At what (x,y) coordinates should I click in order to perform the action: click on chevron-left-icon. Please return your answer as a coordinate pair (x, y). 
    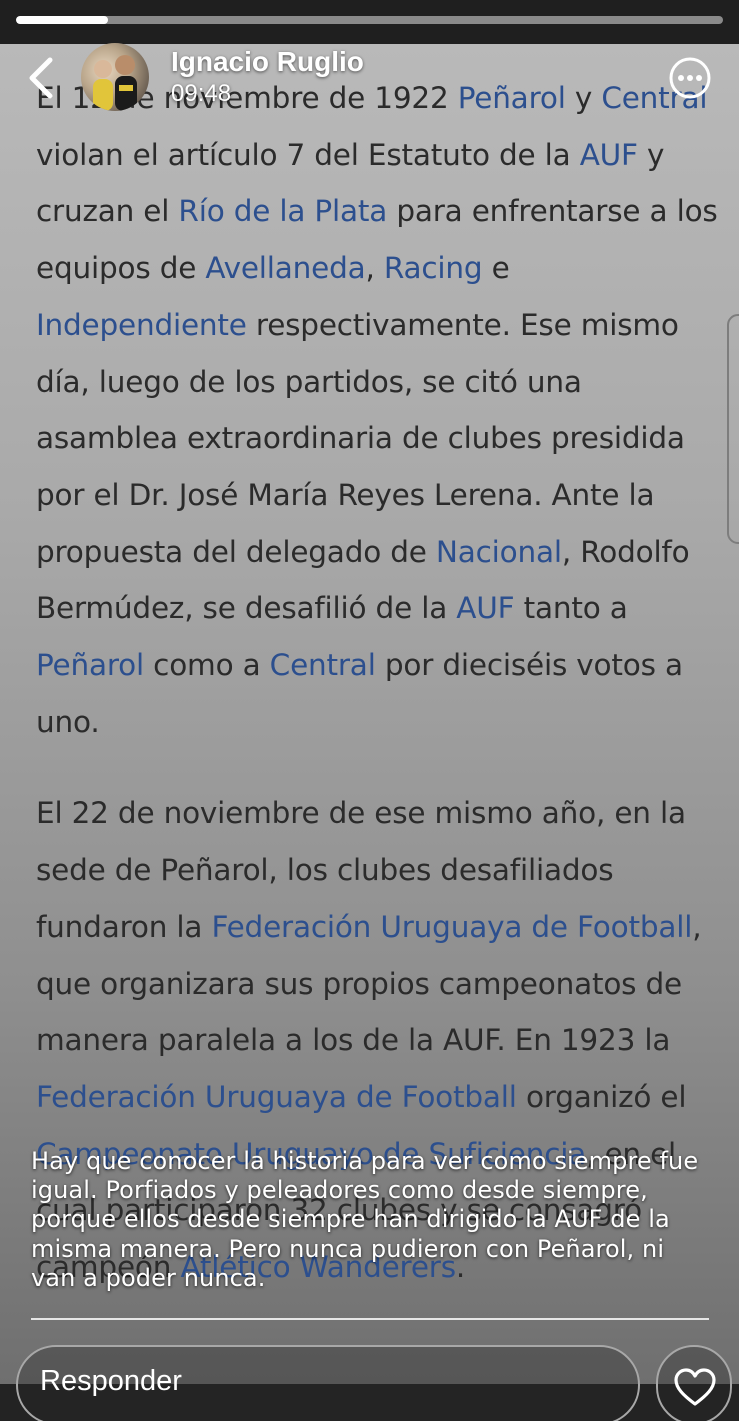
    Looking at the image, I should click on (41, 78).